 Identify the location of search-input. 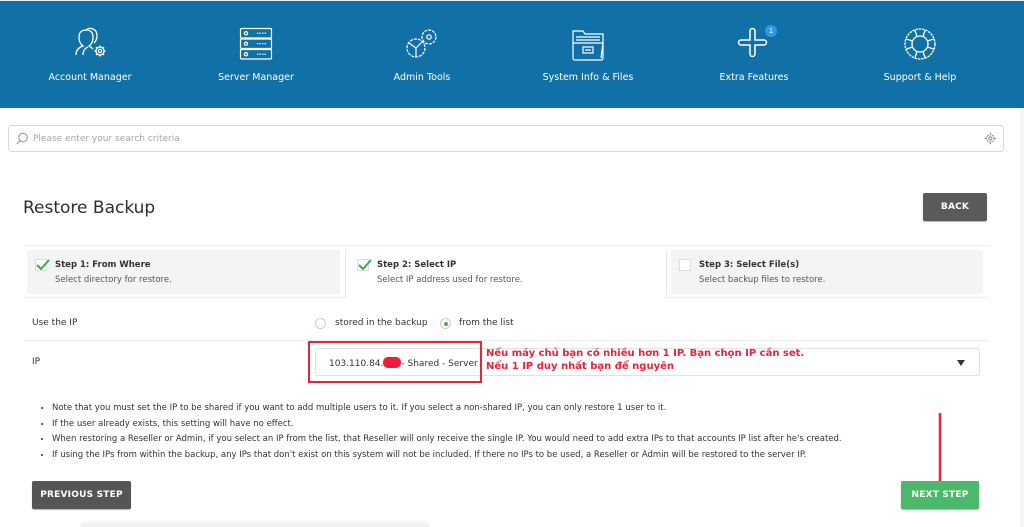
(503, 138).